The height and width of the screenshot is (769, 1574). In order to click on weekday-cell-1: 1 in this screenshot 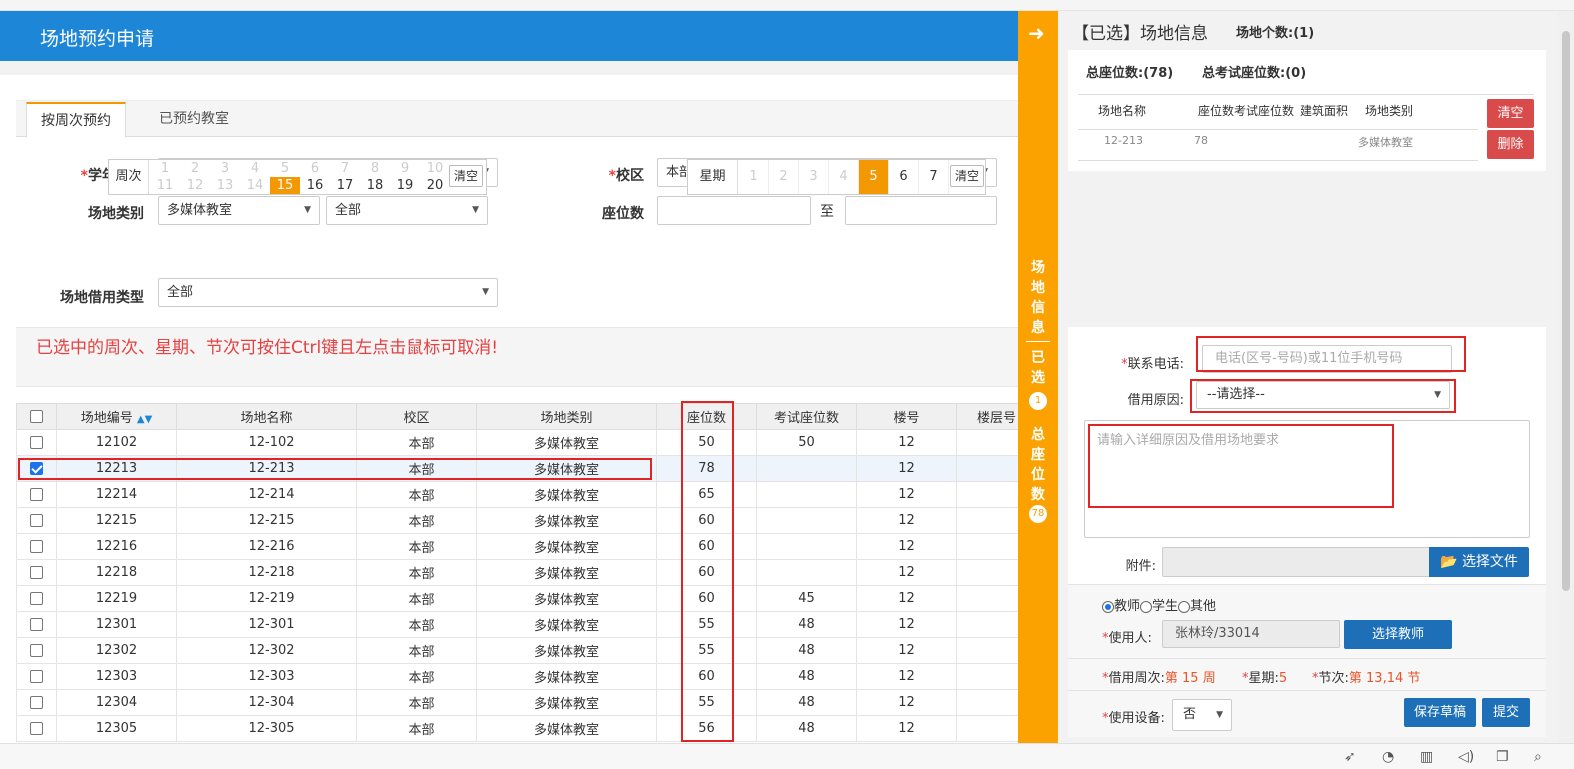, I will do `click(754, 177)`.